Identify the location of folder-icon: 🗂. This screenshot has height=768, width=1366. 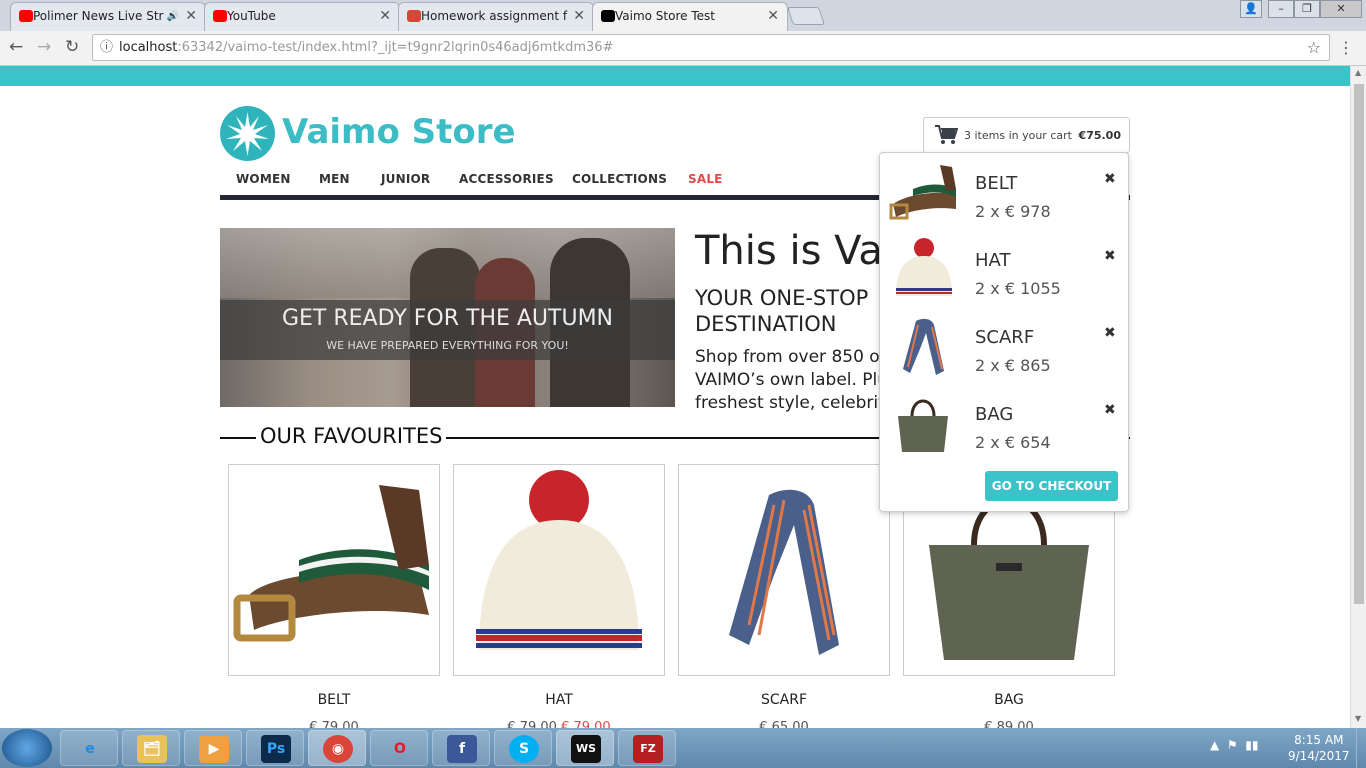
(152, 749).